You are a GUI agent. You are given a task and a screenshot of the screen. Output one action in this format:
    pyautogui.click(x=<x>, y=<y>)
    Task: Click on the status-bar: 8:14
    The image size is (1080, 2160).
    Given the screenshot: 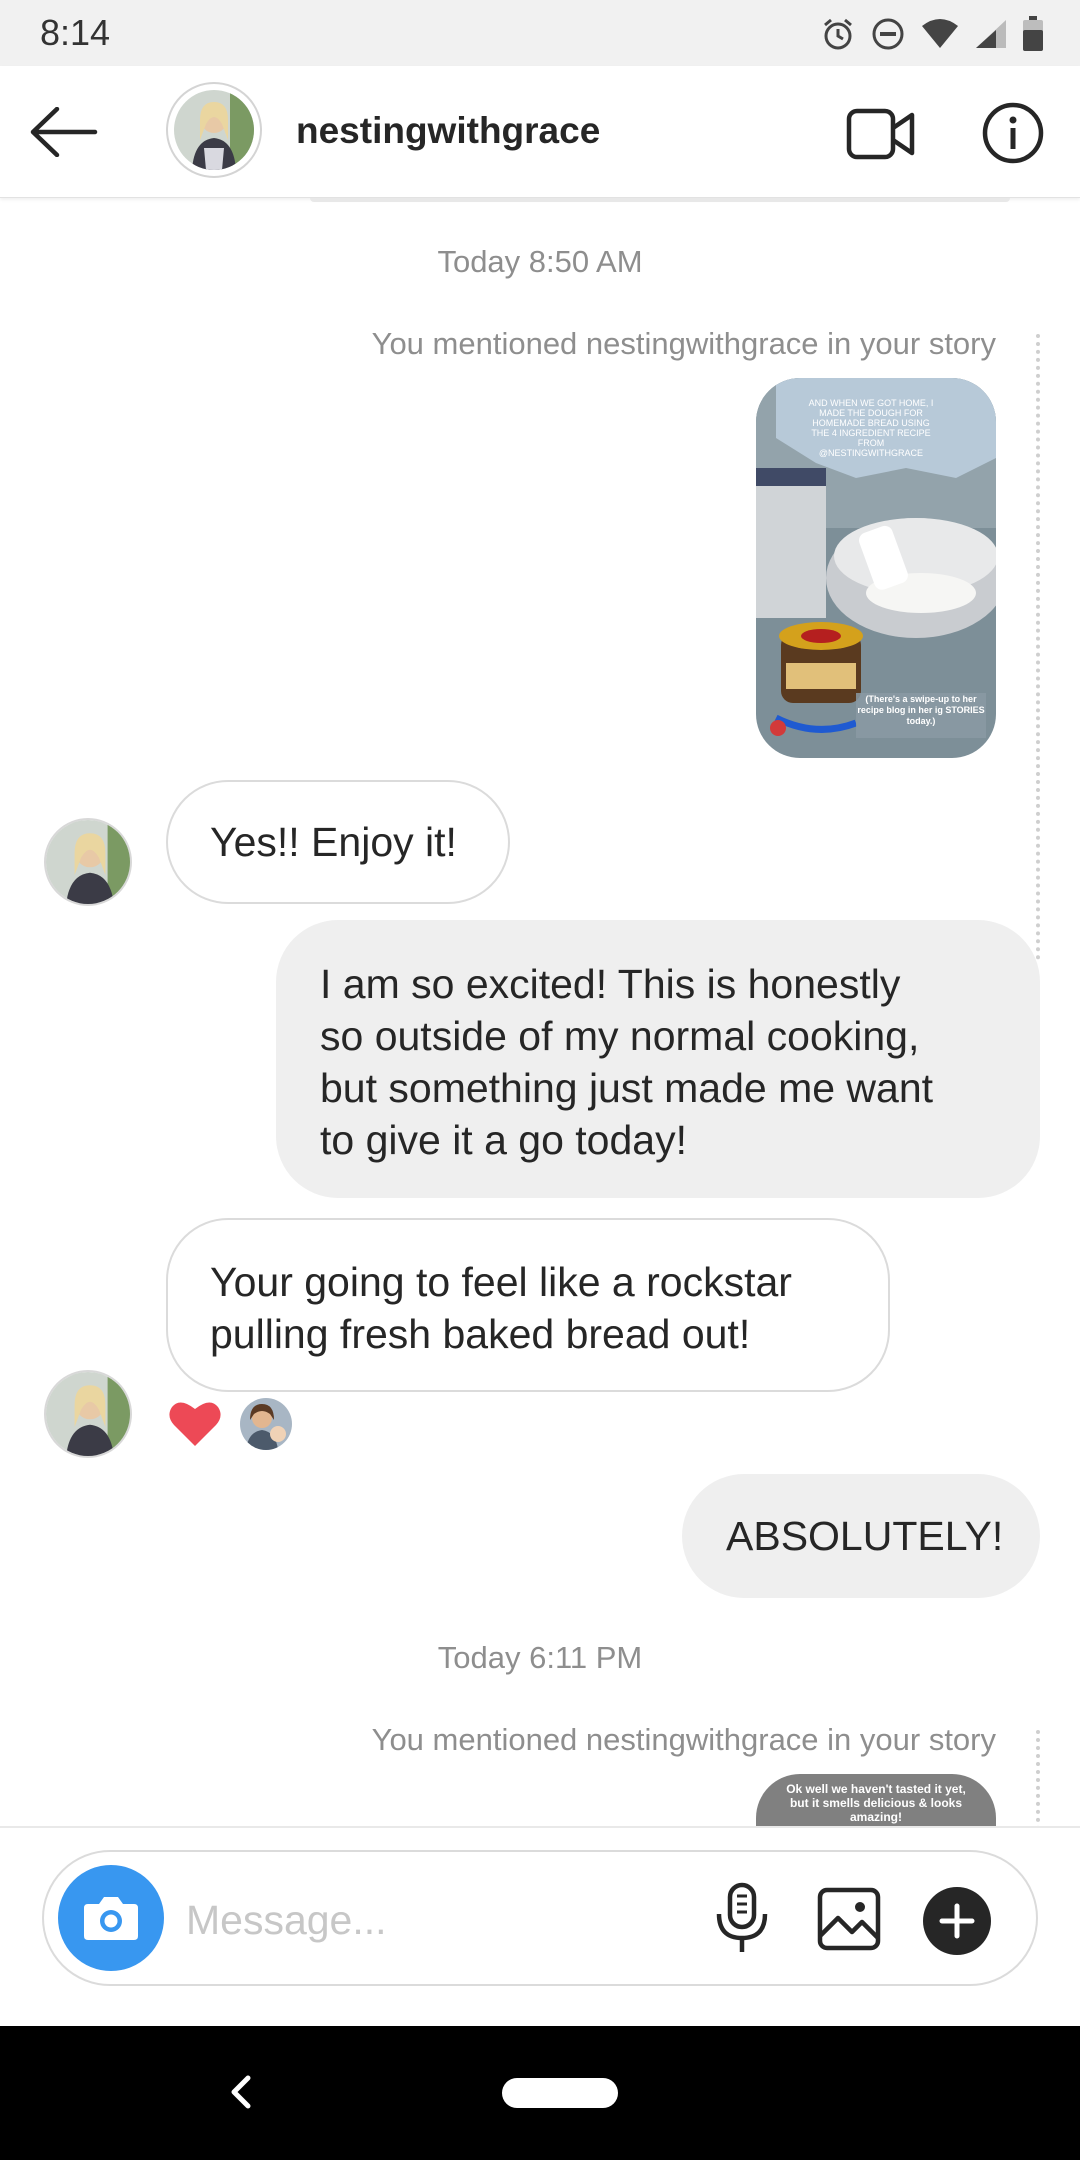 What is the action you would take?
    pyautogui.click(x=540, y=33)
    